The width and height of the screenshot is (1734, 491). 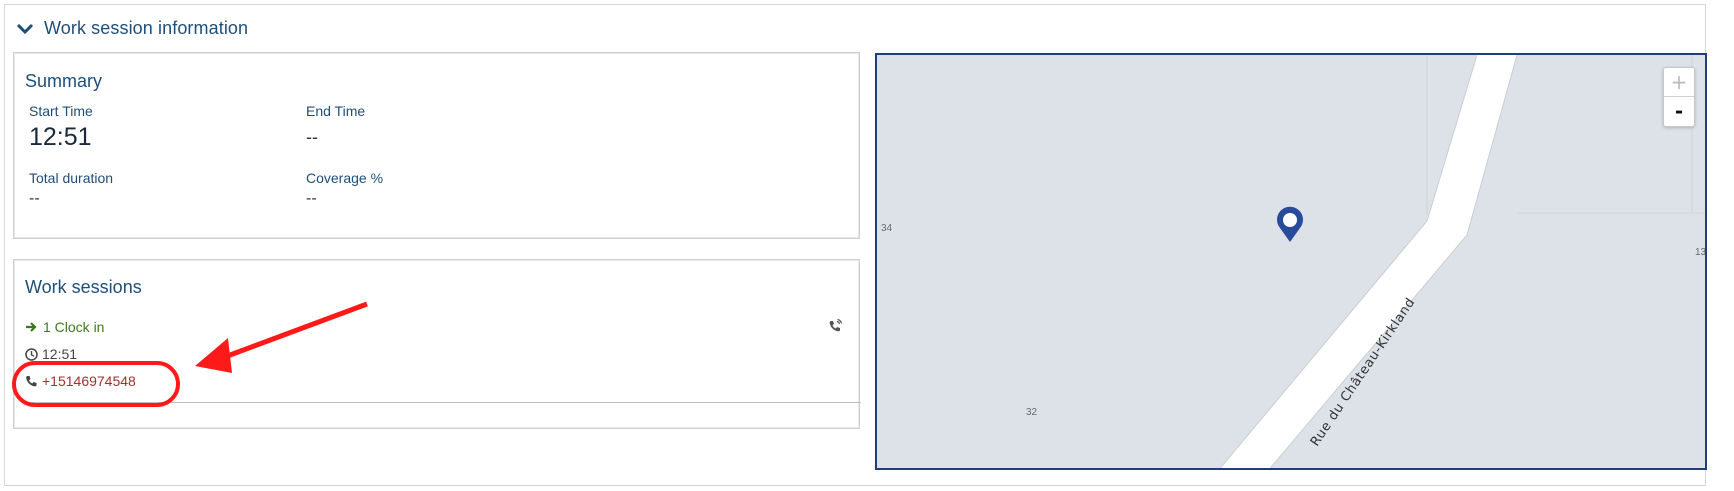 I want to click on clock-icon, so click(x=31, y=354).